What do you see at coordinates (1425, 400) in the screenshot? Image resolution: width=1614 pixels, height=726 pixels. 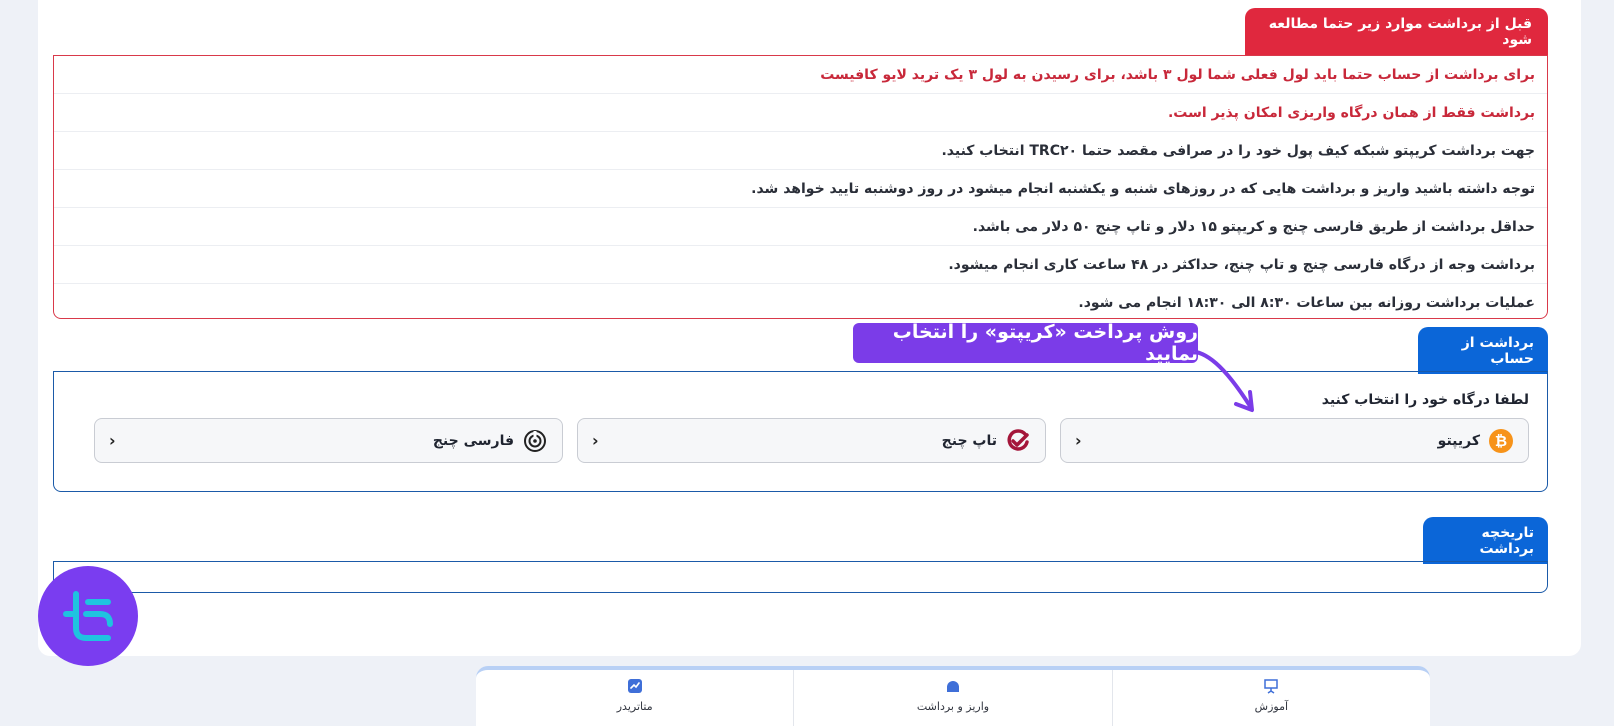 I see `choose-gateway-label: لطفا درگاه خود را انتخاب کنید` at bounding box center [1425, 400].